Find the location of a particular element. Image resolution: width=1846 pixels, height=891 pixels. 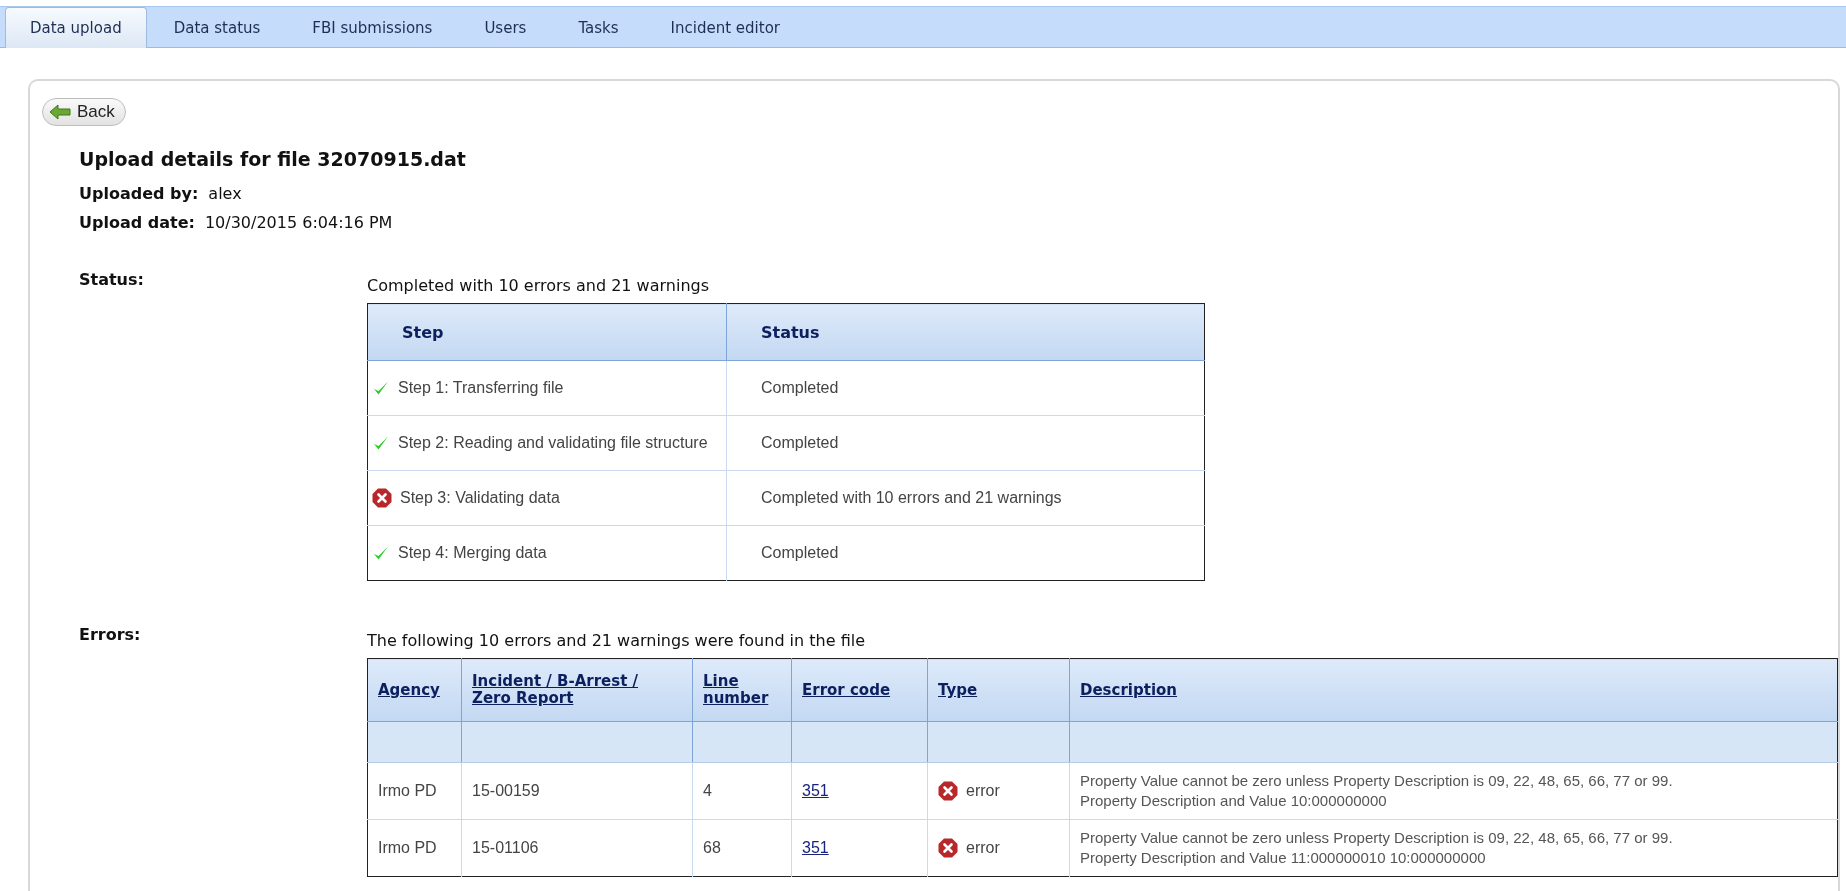

column-header: Status is located at coordinates (965, 332).